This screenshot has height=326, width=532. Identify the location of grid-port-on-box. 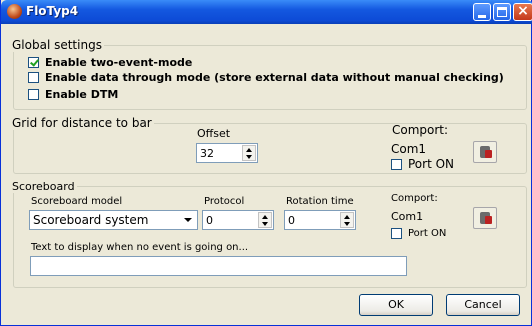
(396, 164).